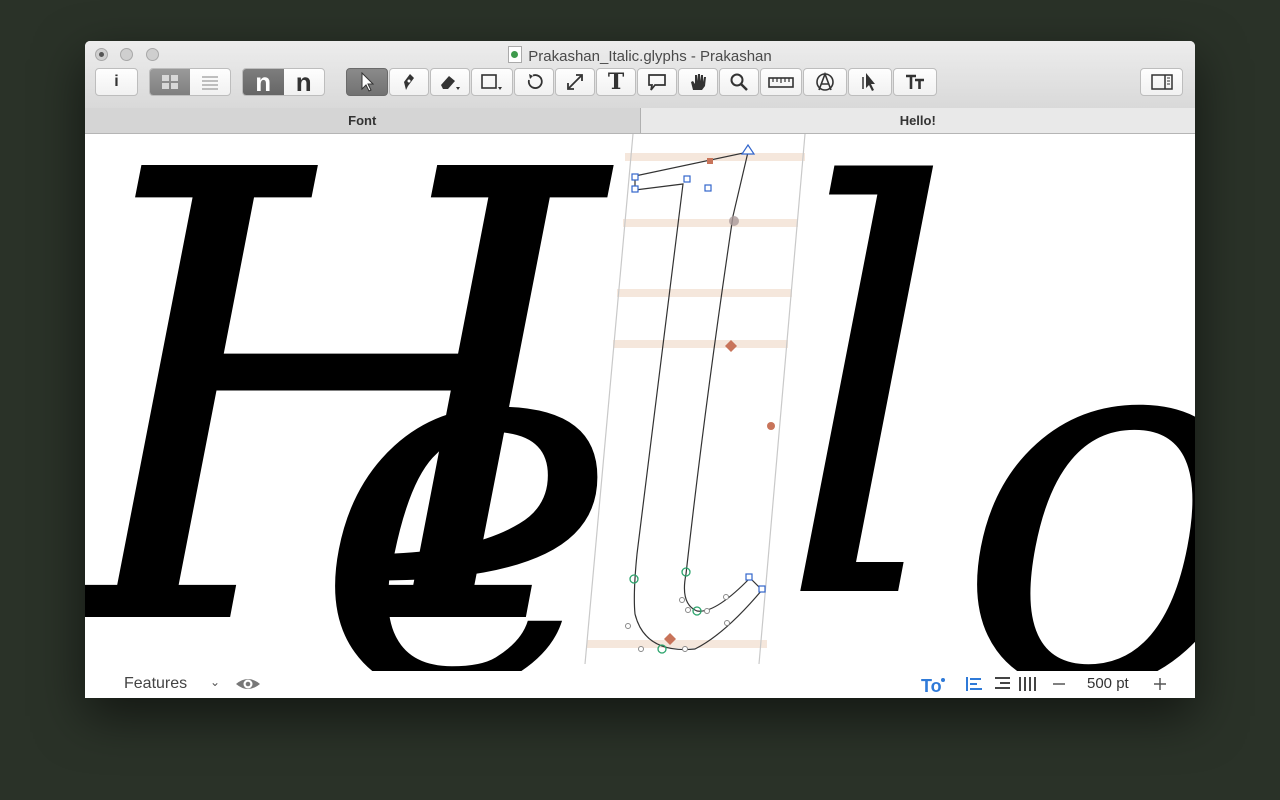 This screenshot has height=800, width=1280. I want to click on status-bar: Features ⌄ To 500 pt, so click(640, 684).